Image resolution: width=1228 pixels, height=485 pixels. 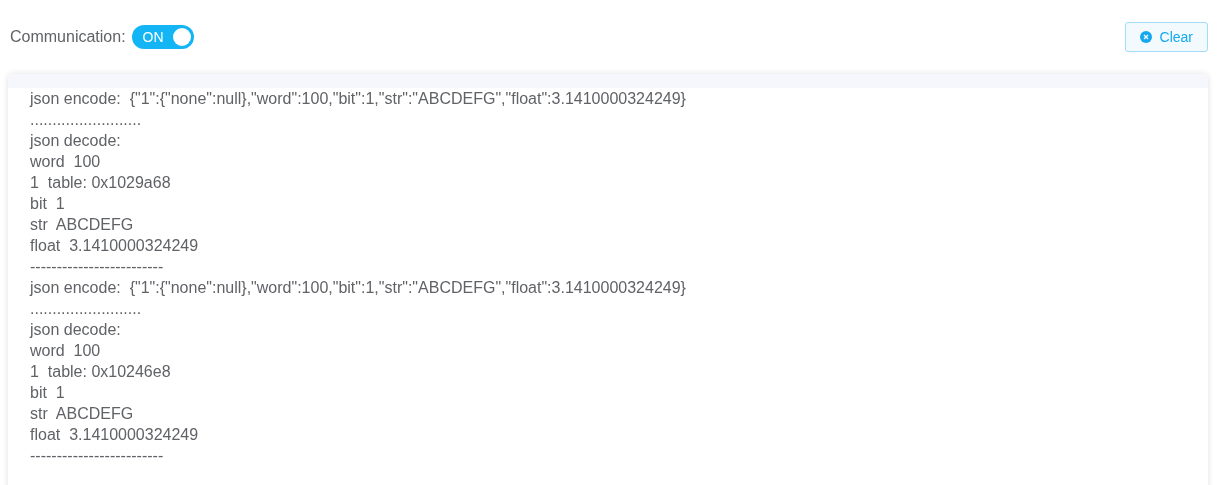 I want to click on clear-button: Clear, so click(x=1166, y=37).